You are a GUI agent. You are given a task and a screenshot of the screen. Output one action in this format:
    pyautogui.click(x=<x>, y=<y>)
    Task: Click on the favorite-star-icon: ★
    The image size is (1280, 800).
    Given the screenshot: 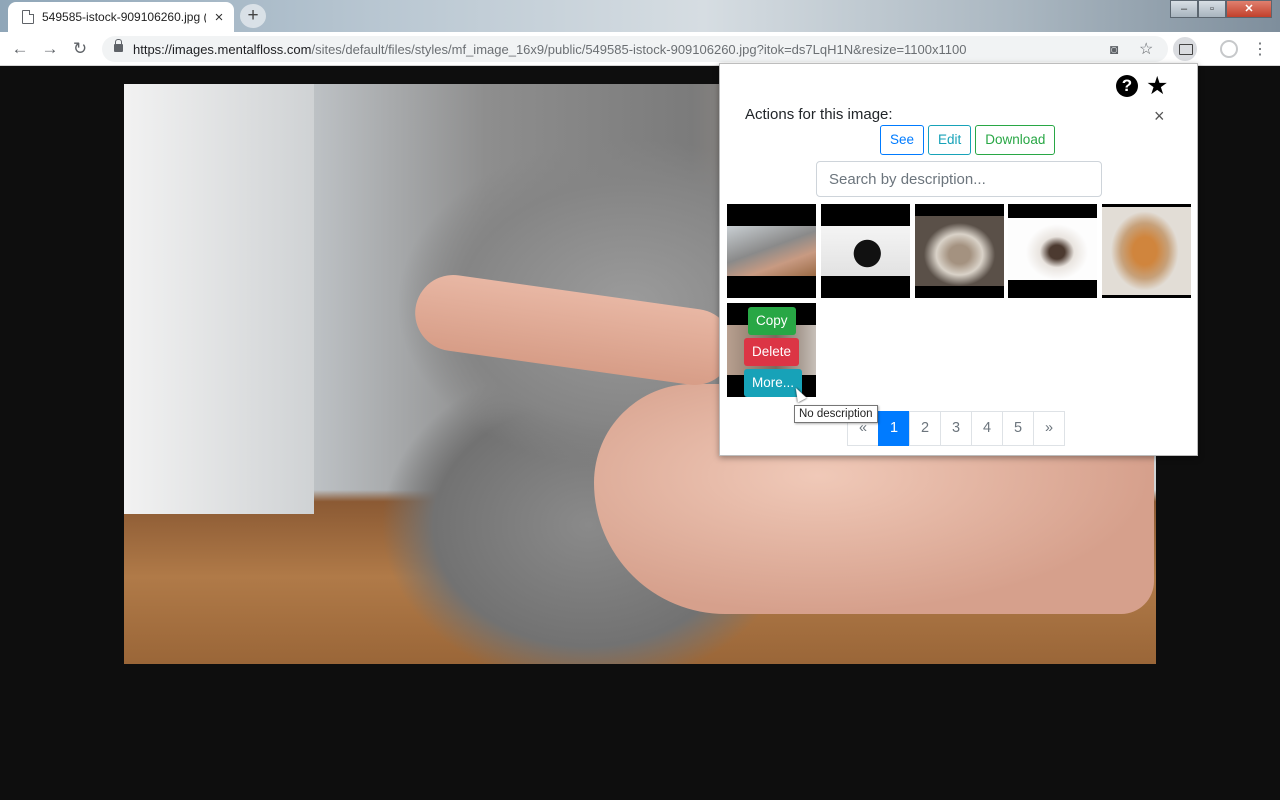 What is the action you would take?
    pyautogui.click(x=1157, y=86)
    